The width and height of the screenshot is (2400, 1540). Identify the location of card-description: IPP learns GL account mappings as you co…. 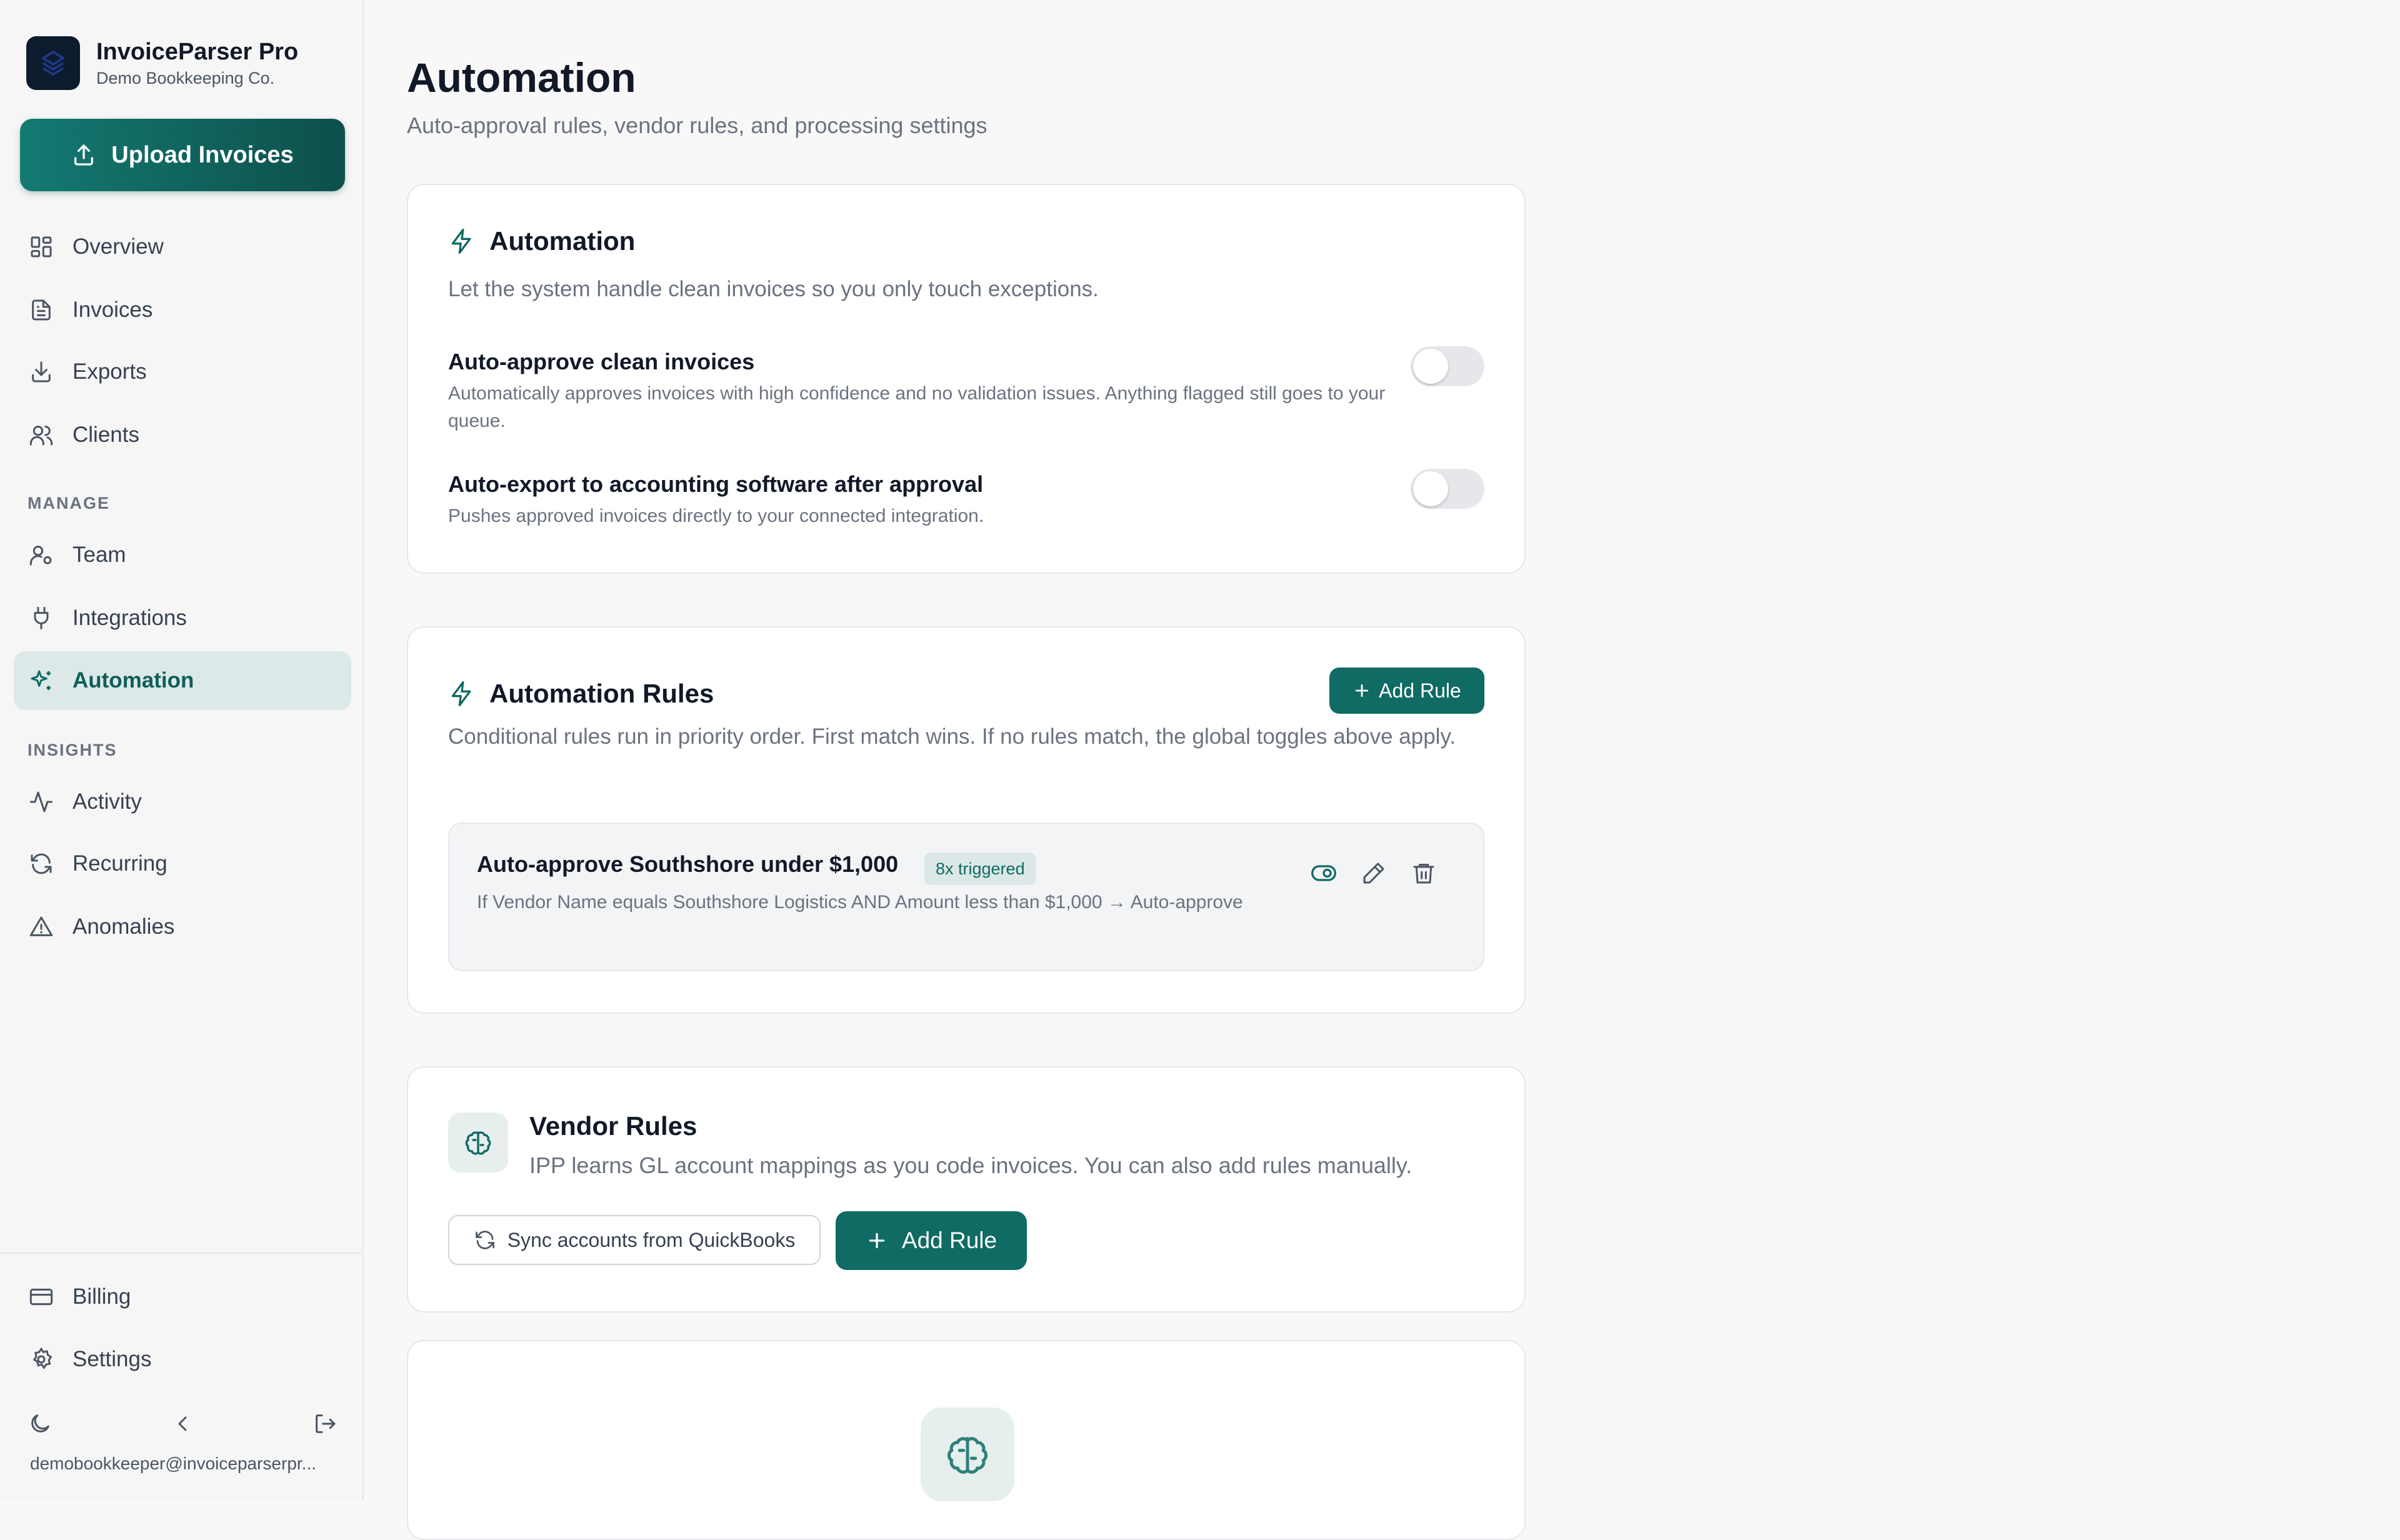
(971, 1165).